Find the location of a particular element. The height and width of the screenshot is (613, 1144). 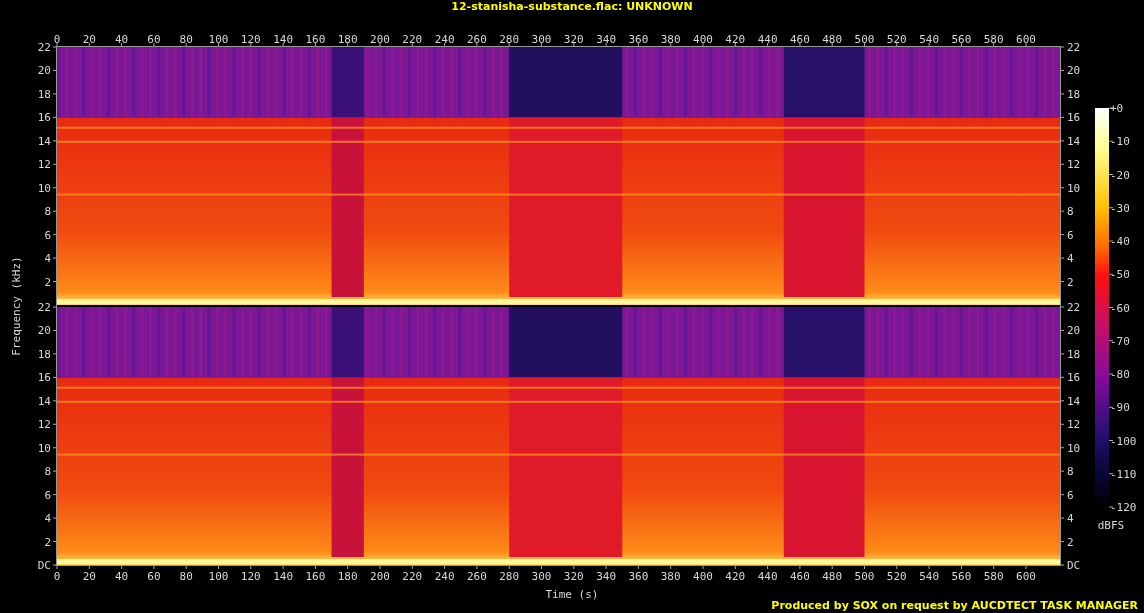

axis-tick-label: 180 is located at coordinates (347, 39).